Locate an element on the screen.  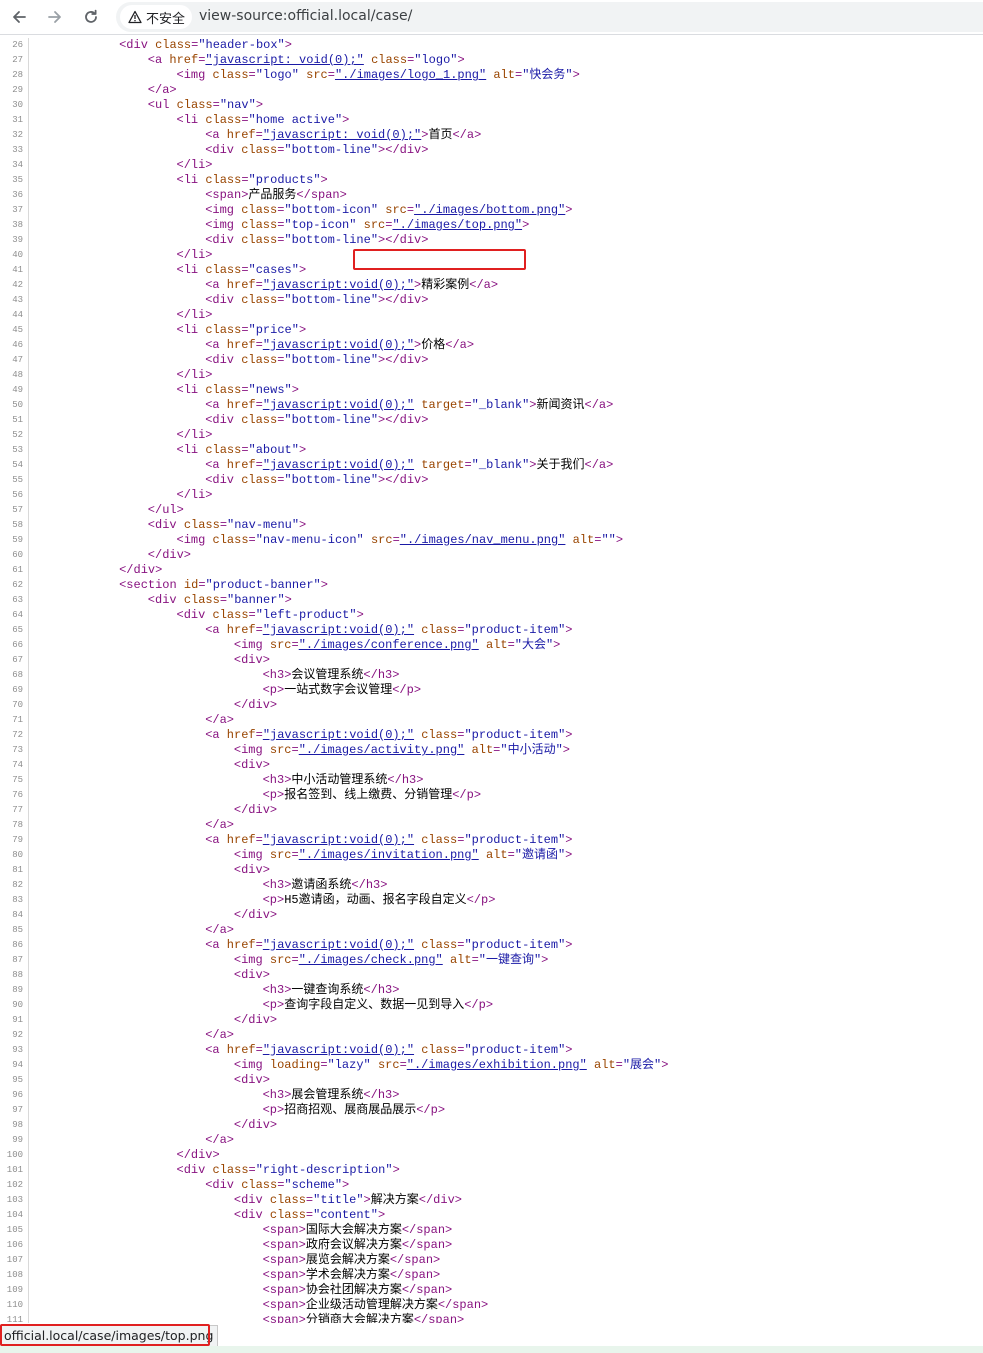
text-node: 中小活动管理系统 is located at coordinates (339, 780).